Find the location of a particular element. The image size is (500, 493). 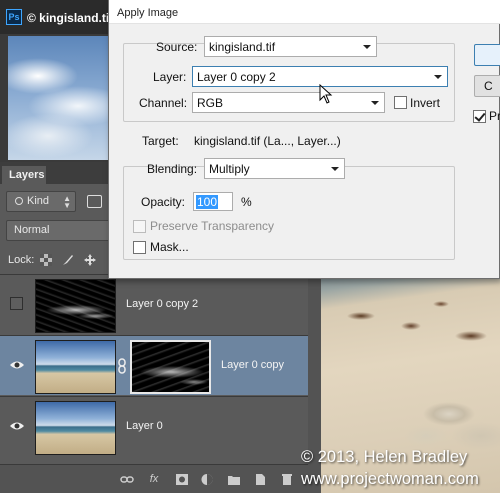

kind-filter-label: Kind is located at coordinates (38, 201).